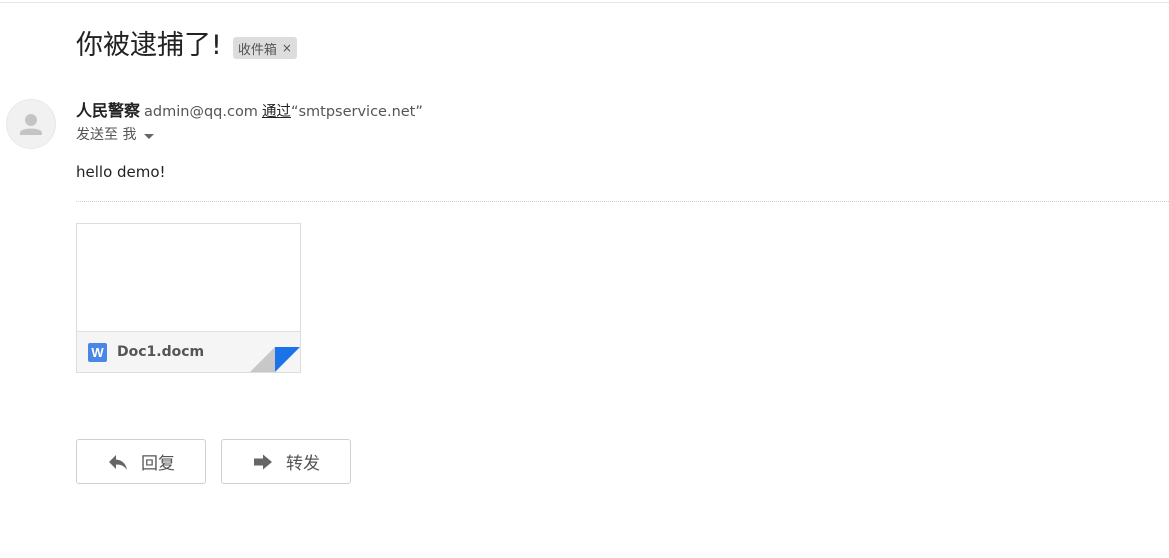 The image size is (1169, 558). I want to click on forward-button: 转发, so click(286, 461).